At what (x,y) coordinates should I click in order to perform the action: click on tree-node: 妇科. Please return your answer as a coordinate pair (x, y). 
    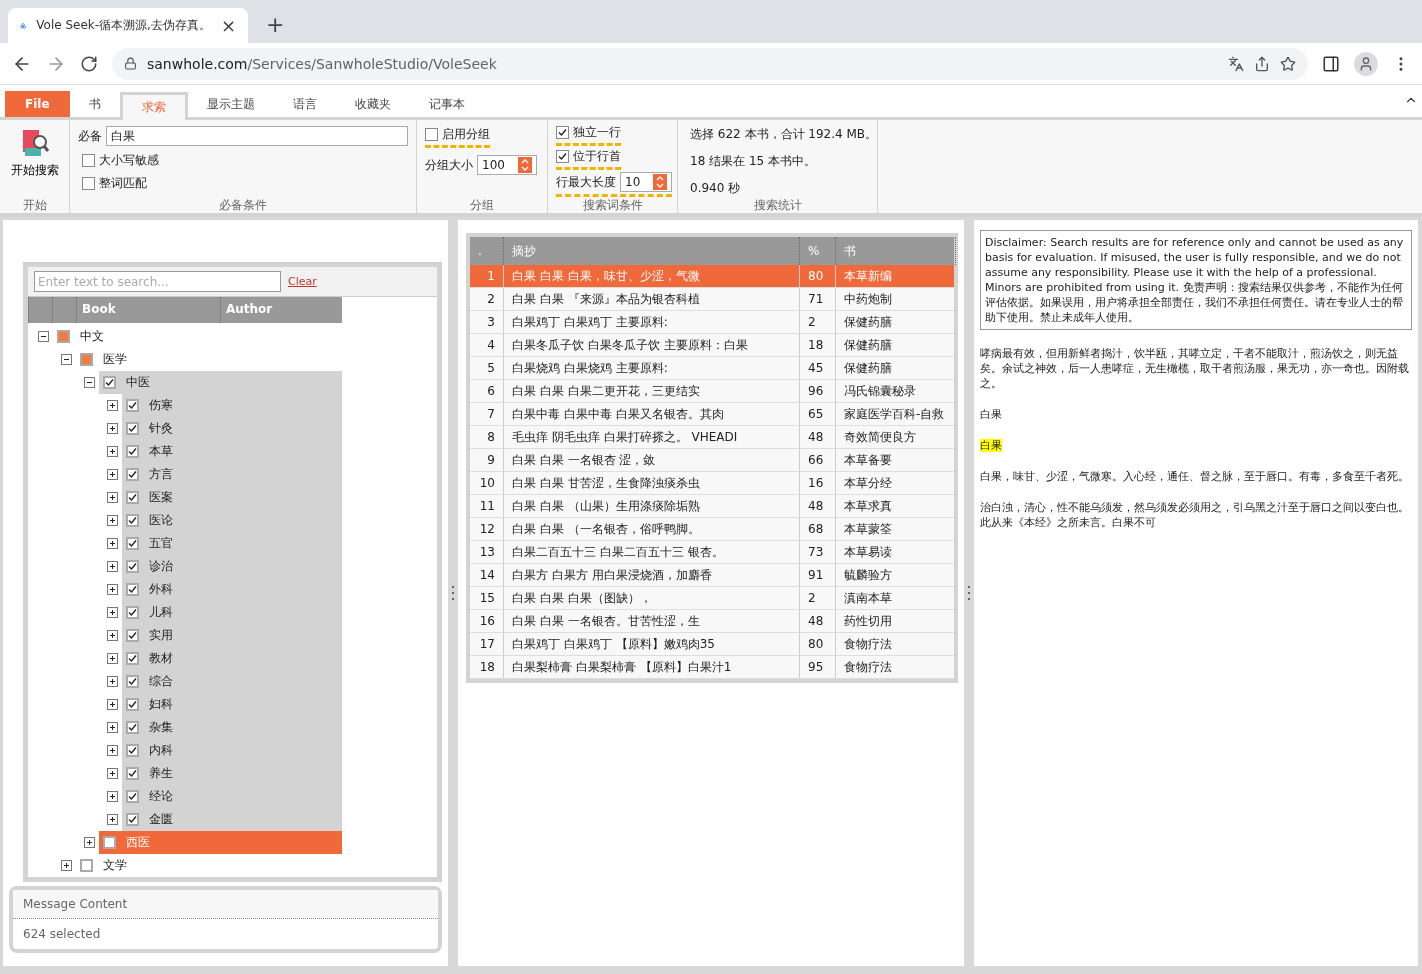
    Looking at the image, I should click on (232, 704).